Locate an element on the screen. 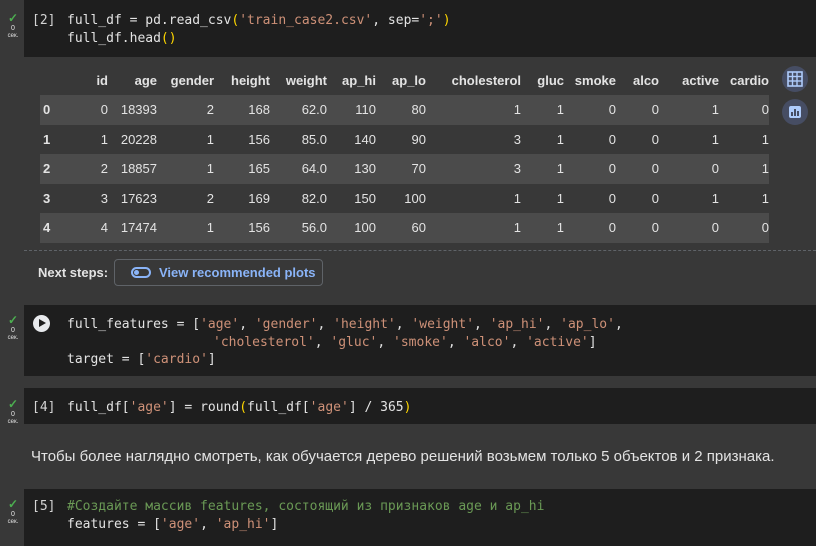 Image resolution: width=816 pixels, height=546 pixels. table-cell: 85.0 is located at coordinates (314, 139).